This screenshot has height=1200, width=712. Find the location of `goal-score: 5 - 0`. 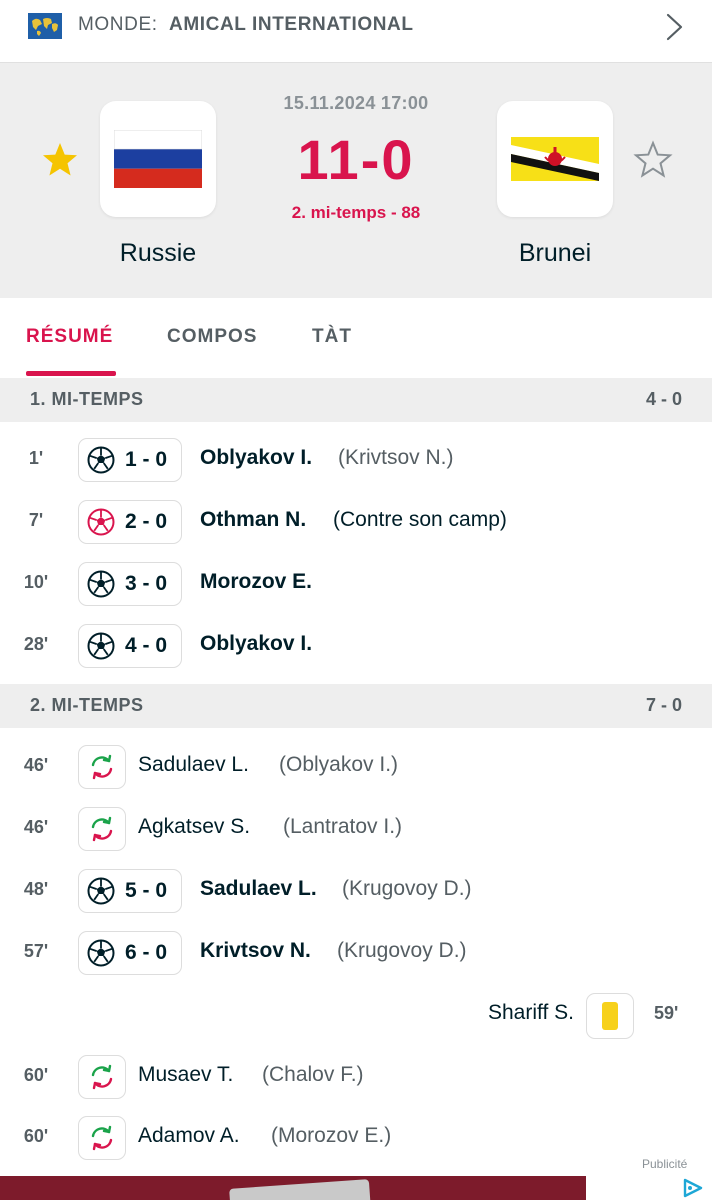

goal-score: 5 - 0 is located at coordinates (146, 890).